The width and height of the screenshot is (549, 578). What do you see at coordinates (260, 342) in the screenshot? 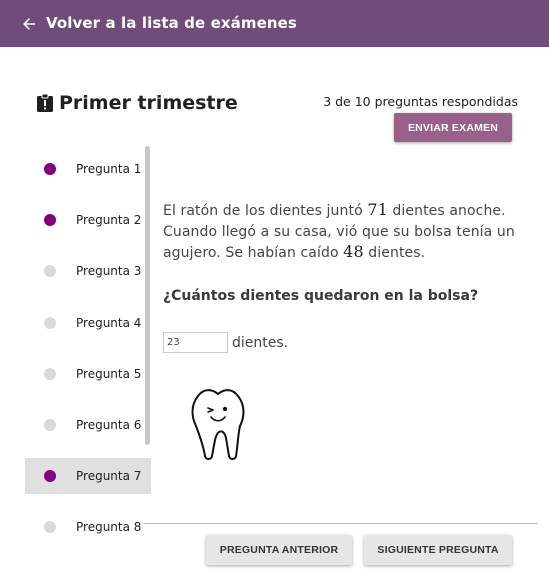
I see `answer-unit: dientes.` at bounding box center [260, 342].